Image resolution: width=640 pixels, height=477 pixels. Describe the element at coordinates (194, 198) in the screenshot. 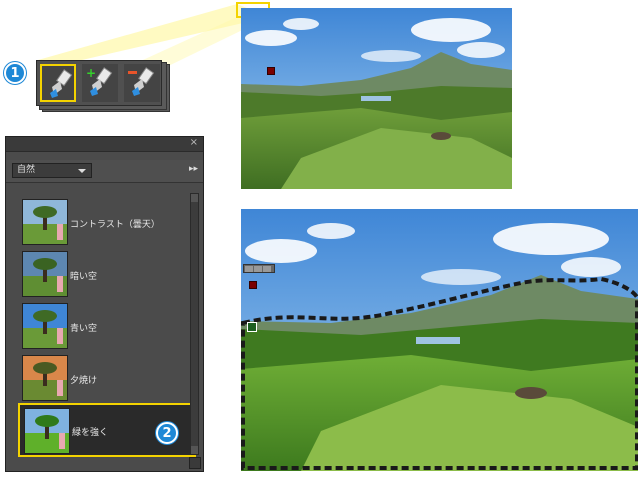

I see `scroll-up-icon` at that location.